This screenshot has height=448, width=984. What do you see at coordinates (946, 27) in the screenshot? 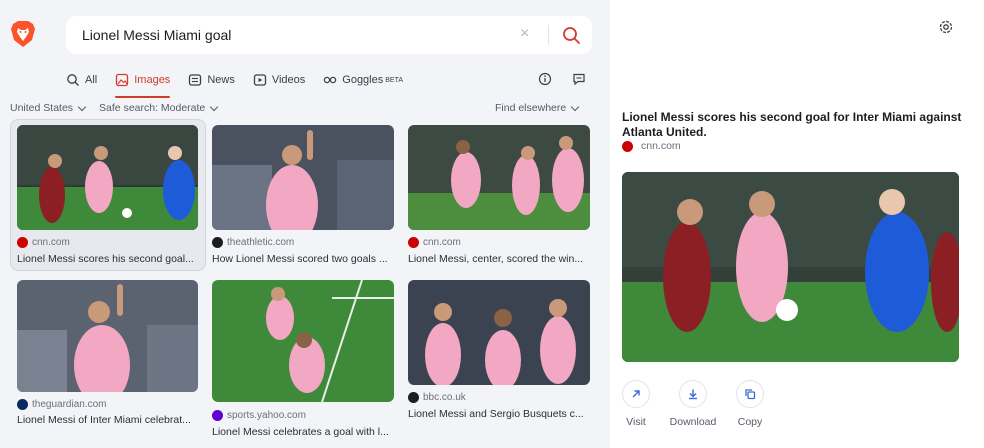
I see `gear-icon` at bounding box center [946, 27].